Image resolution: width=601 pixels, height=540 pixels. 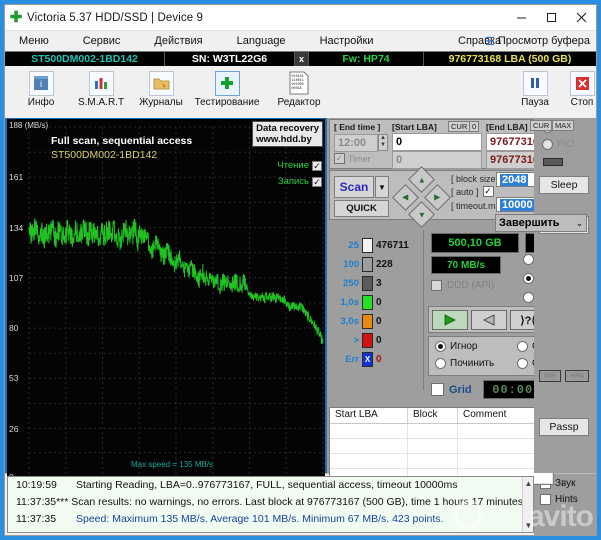 What do you see at coordinates (558, 144) in the screenshot?
I see `pio-radio: PIO` at bounding box center [558, 144].